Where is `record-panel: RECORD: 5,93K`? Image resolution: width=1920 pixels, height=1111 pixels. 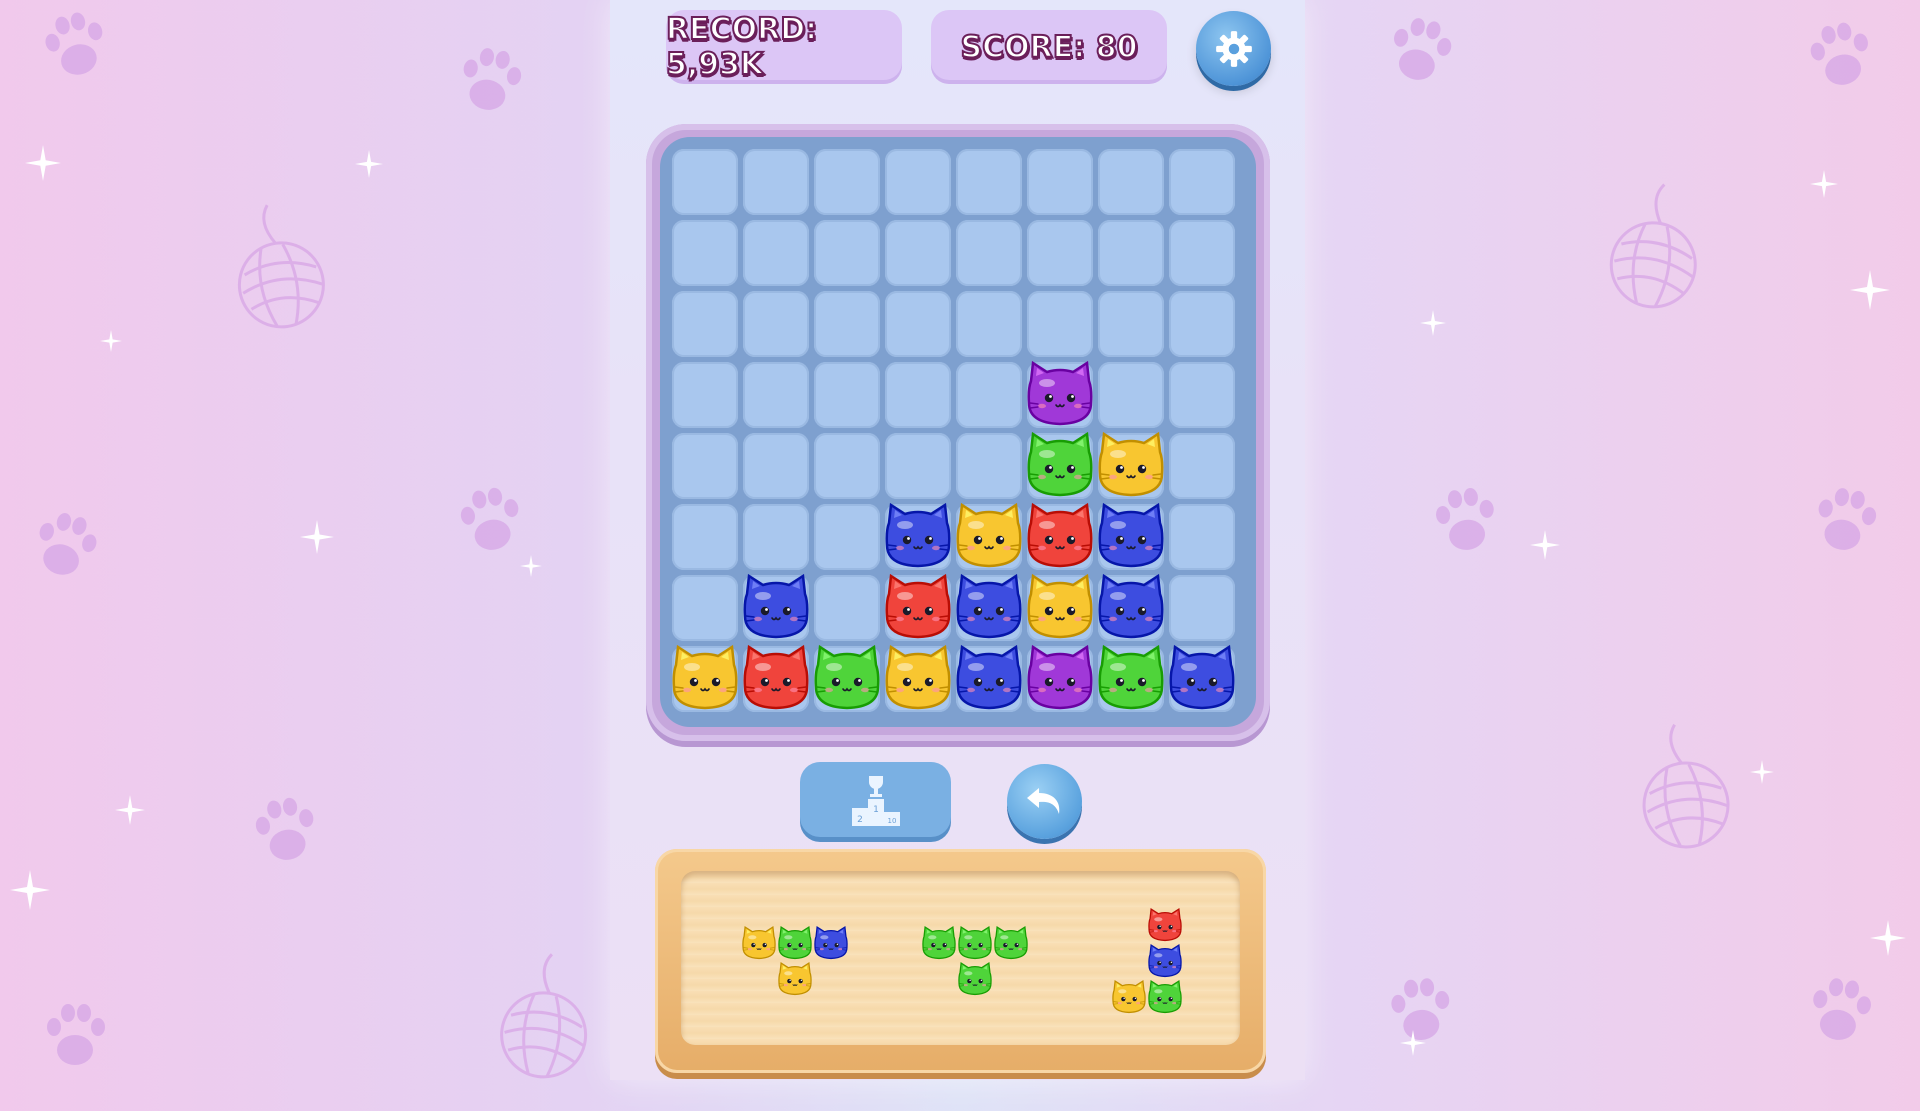
record-panel: RECORD: 5,93K is located at coordinates (783, 47).